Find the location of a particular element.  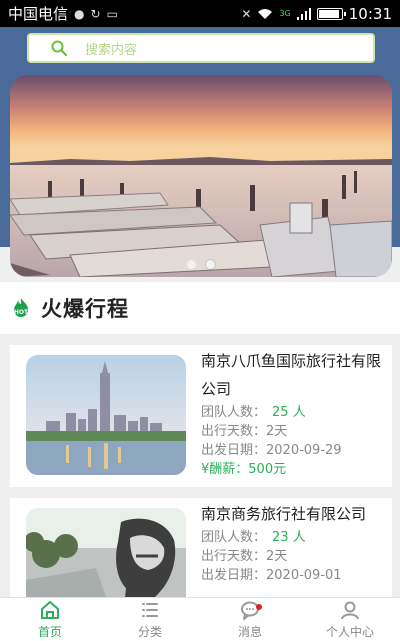

search-bar: 搜索内容 is located at coordinates (201, 48).